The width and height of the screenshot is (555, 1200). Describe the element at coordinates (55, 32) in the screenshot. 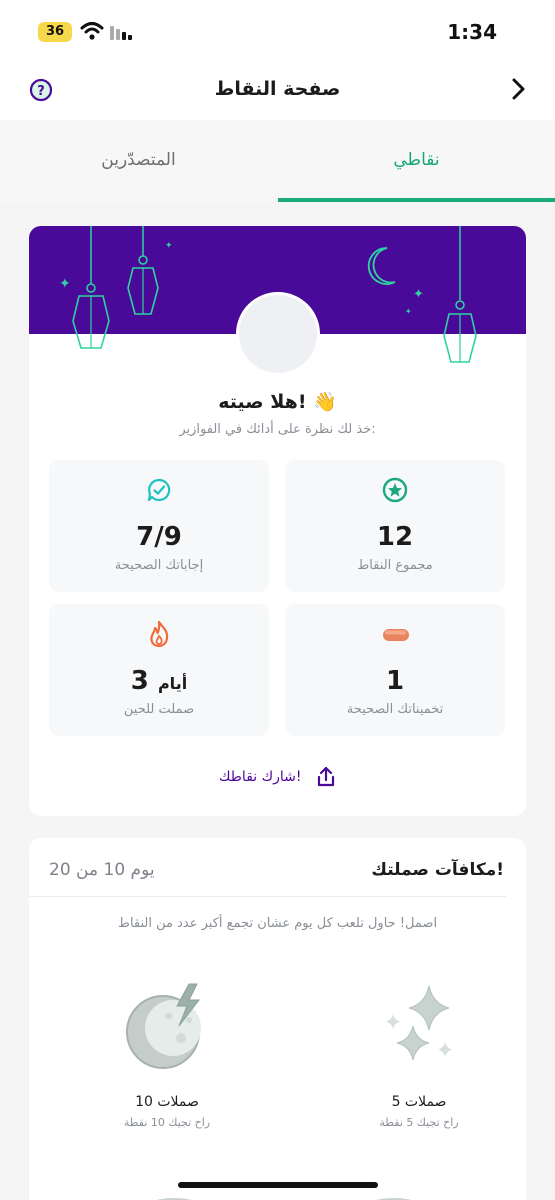

I see `battery-indicator: 36` at that location.